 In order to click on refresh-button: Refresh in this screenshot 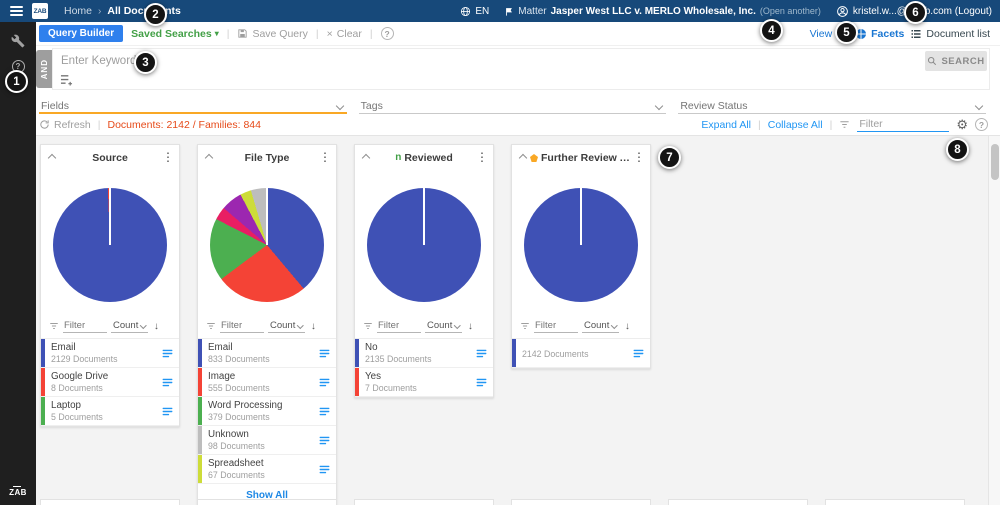, I will do `click(65, 125)`.